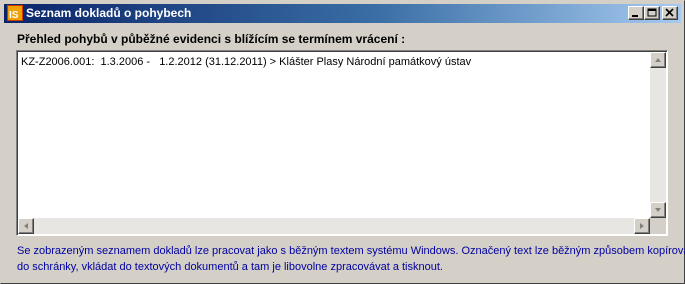  What do you see at coordinates (670, 13) in the screenshot?
I see `close-button` at bounding box center [670, 13].